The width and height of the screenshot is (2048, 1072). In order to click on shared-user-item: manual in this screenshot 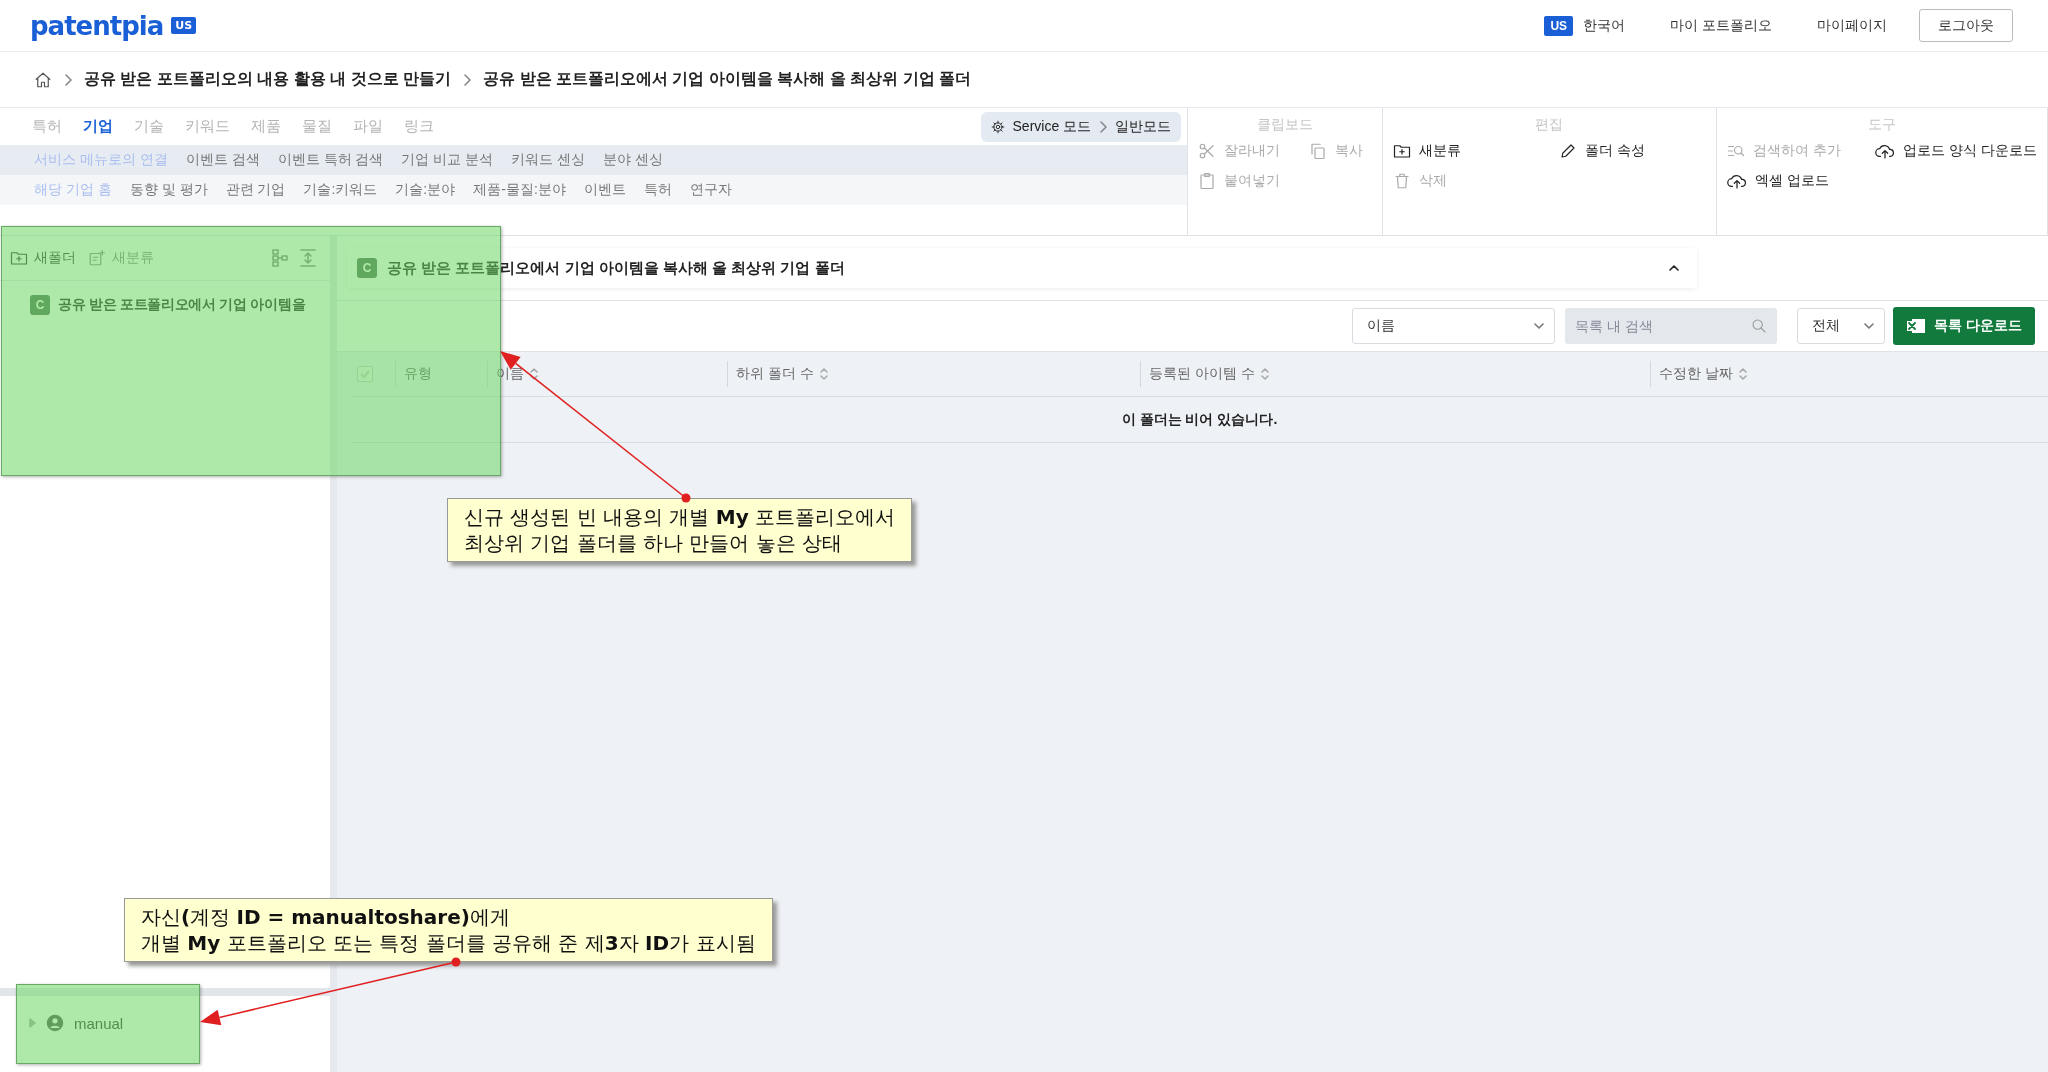, I will do `click(165, 1040)`.